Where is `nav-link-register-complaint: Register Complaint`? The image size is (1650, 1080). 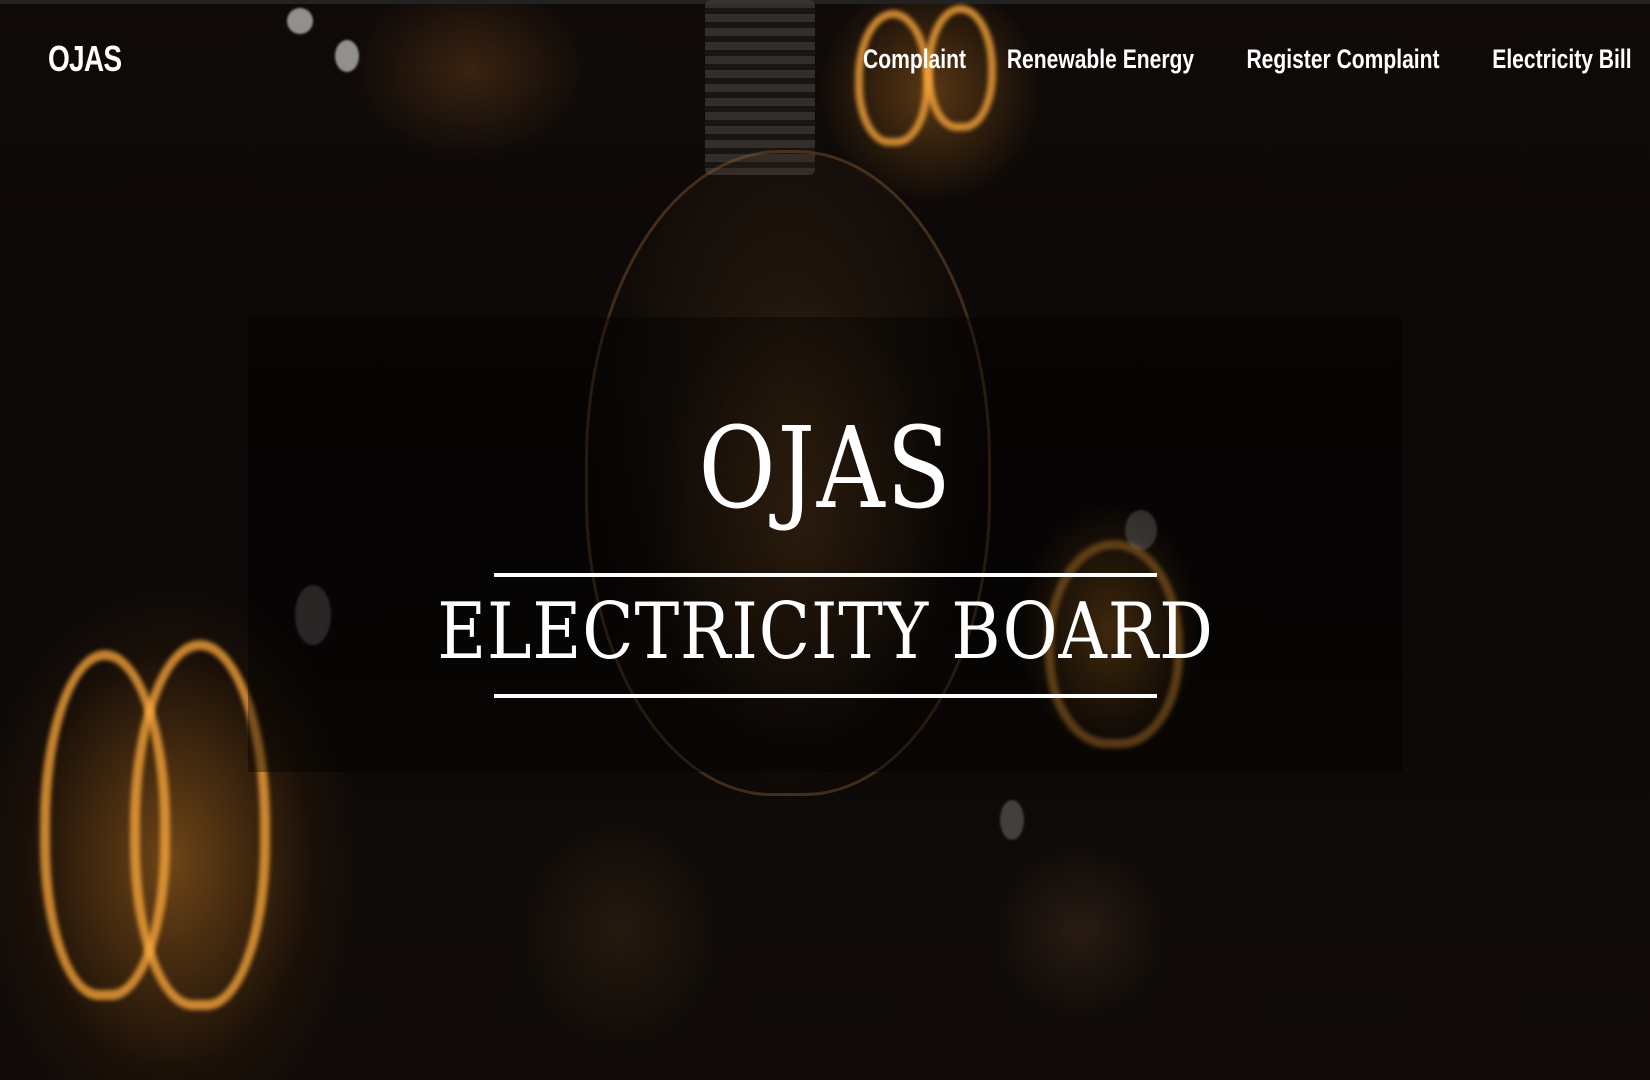 nav-link-register-complaint: Register Complaint is located at coordinates (1343, 59).